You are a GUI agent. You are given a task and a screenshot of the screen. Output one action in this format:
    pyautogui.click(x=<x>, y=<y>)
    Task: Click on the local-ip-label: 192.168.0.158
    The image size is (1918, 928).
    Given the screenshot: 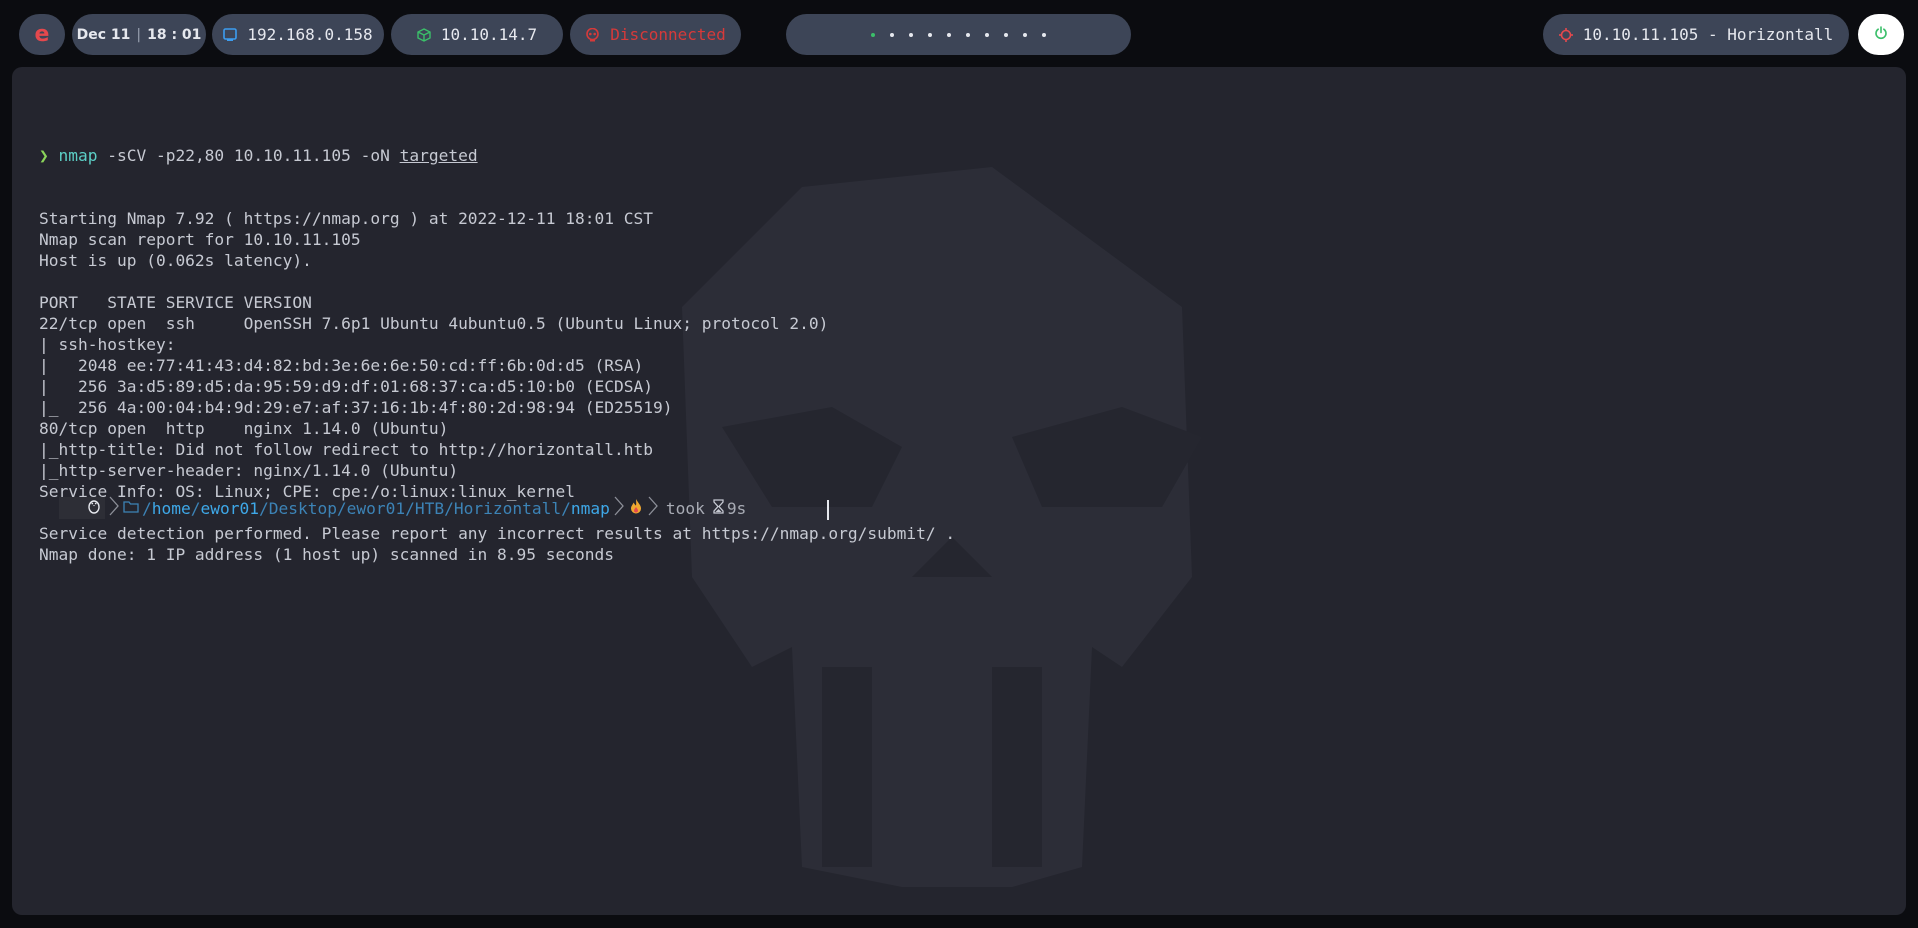 What is the action you would take?
    pyautogui.click(x=310, y=34)
    